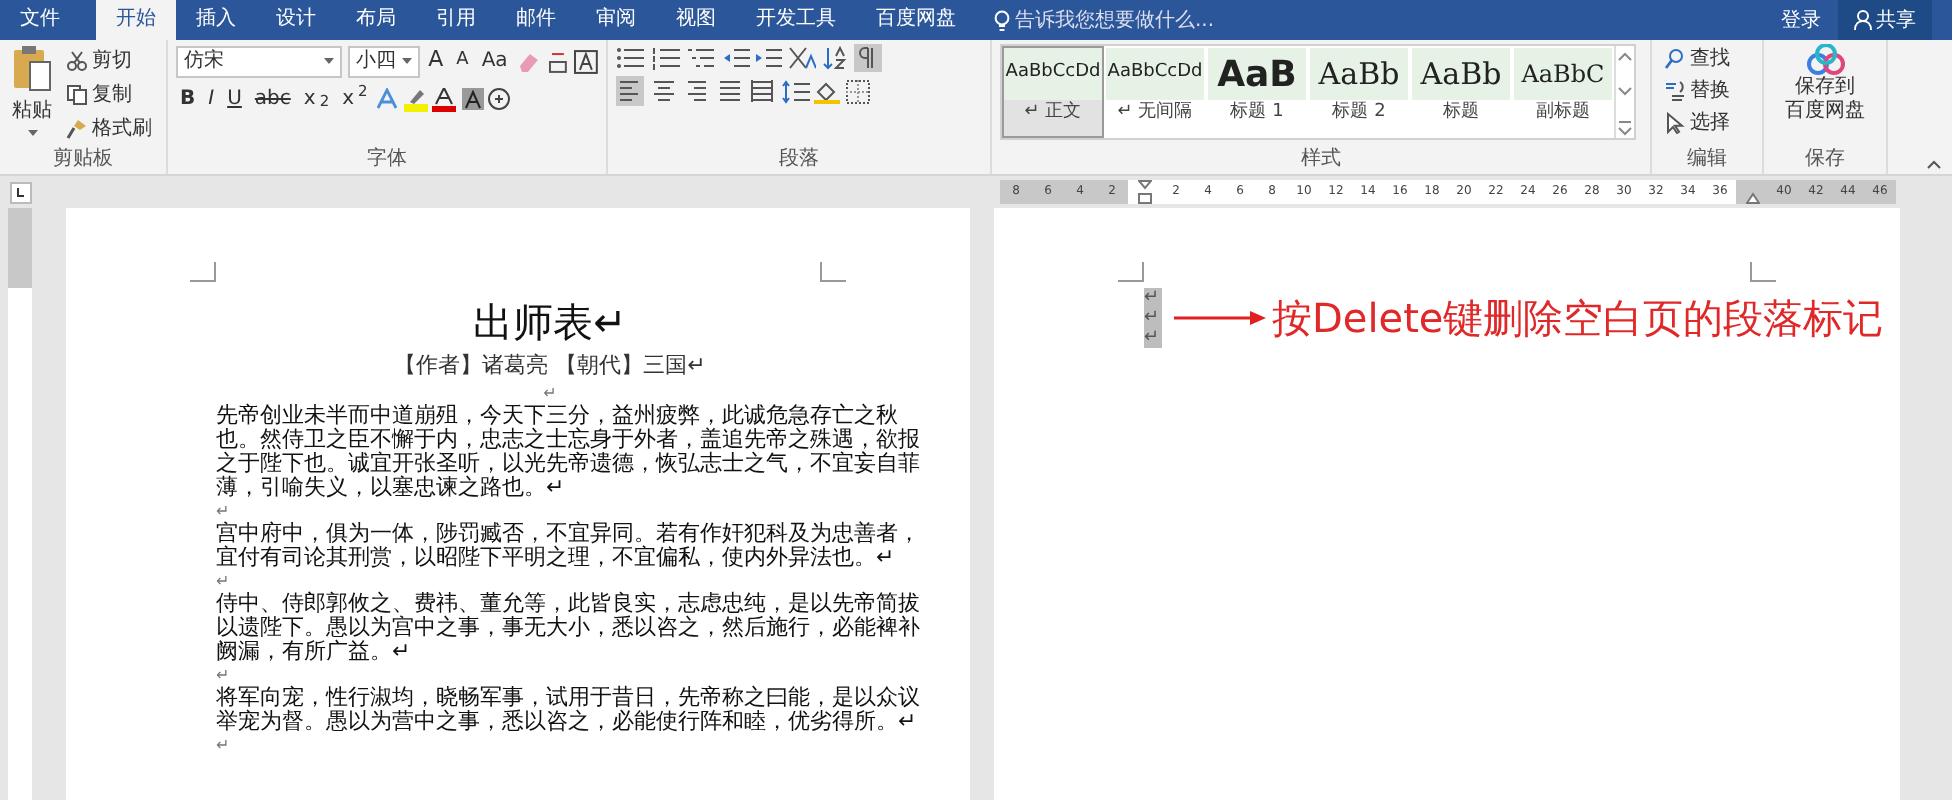 This screenshot has width=1952, height=800. Describe the element at coordinates (1934, 163) in the screenshot. I see `collapse-ribbon-icon` at that location.